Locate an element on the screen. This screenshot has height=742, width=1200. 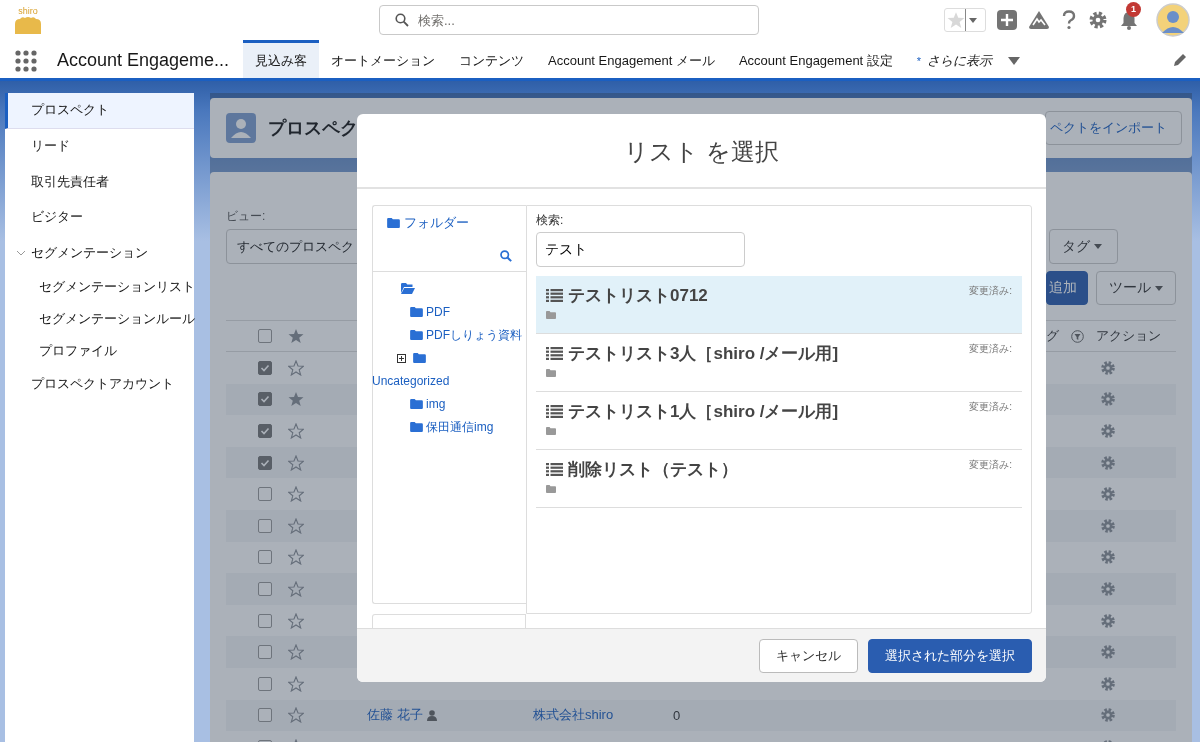
nav-tab: オートメーション is located at coordinates (383, 59).